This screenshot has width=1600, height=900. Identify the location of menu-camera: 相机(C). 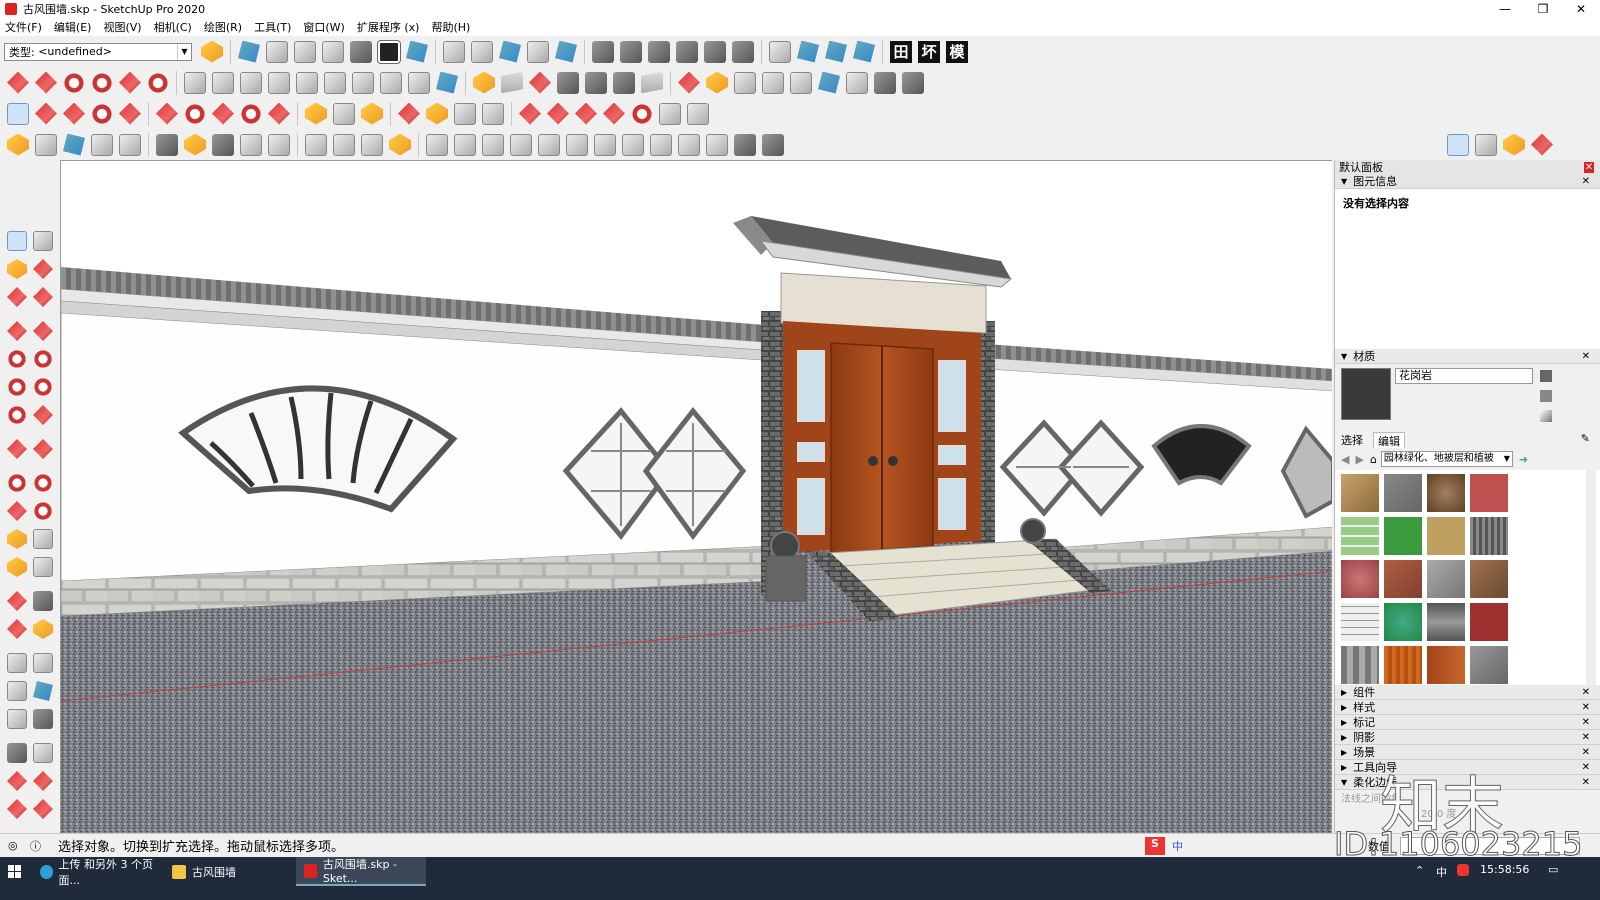
(173, 27).